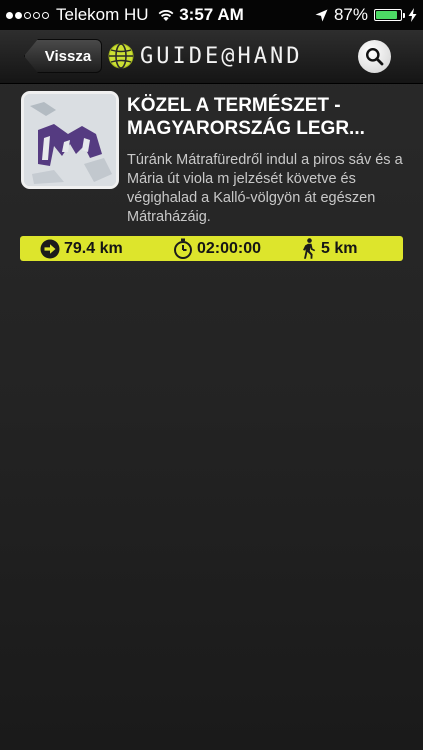 The width and height of the screenshot is (423, 750). I want to click on app-logo: GUIDE@HAND, so click(205, 56).